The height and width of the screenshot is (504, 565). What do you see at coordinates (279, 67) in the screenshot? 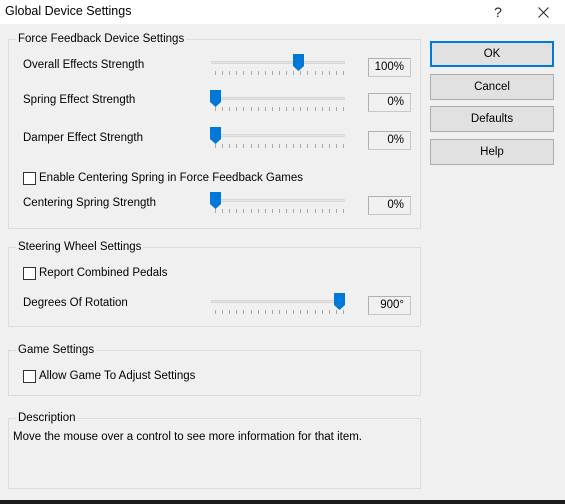
I see `overall-effects-slider` at bounding box center [279, 67].